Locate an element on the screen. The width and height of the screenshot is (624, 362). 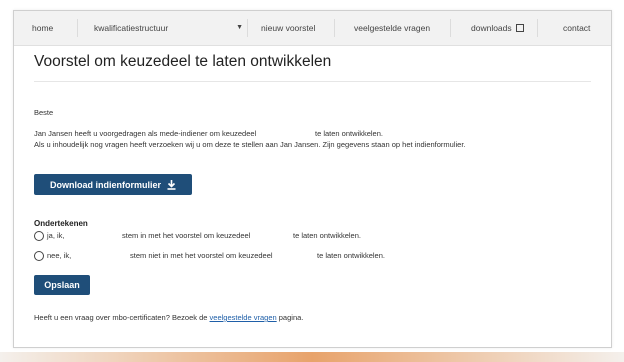
agree-option-prefix: ja, ik, is located at coordinates (56, 235).